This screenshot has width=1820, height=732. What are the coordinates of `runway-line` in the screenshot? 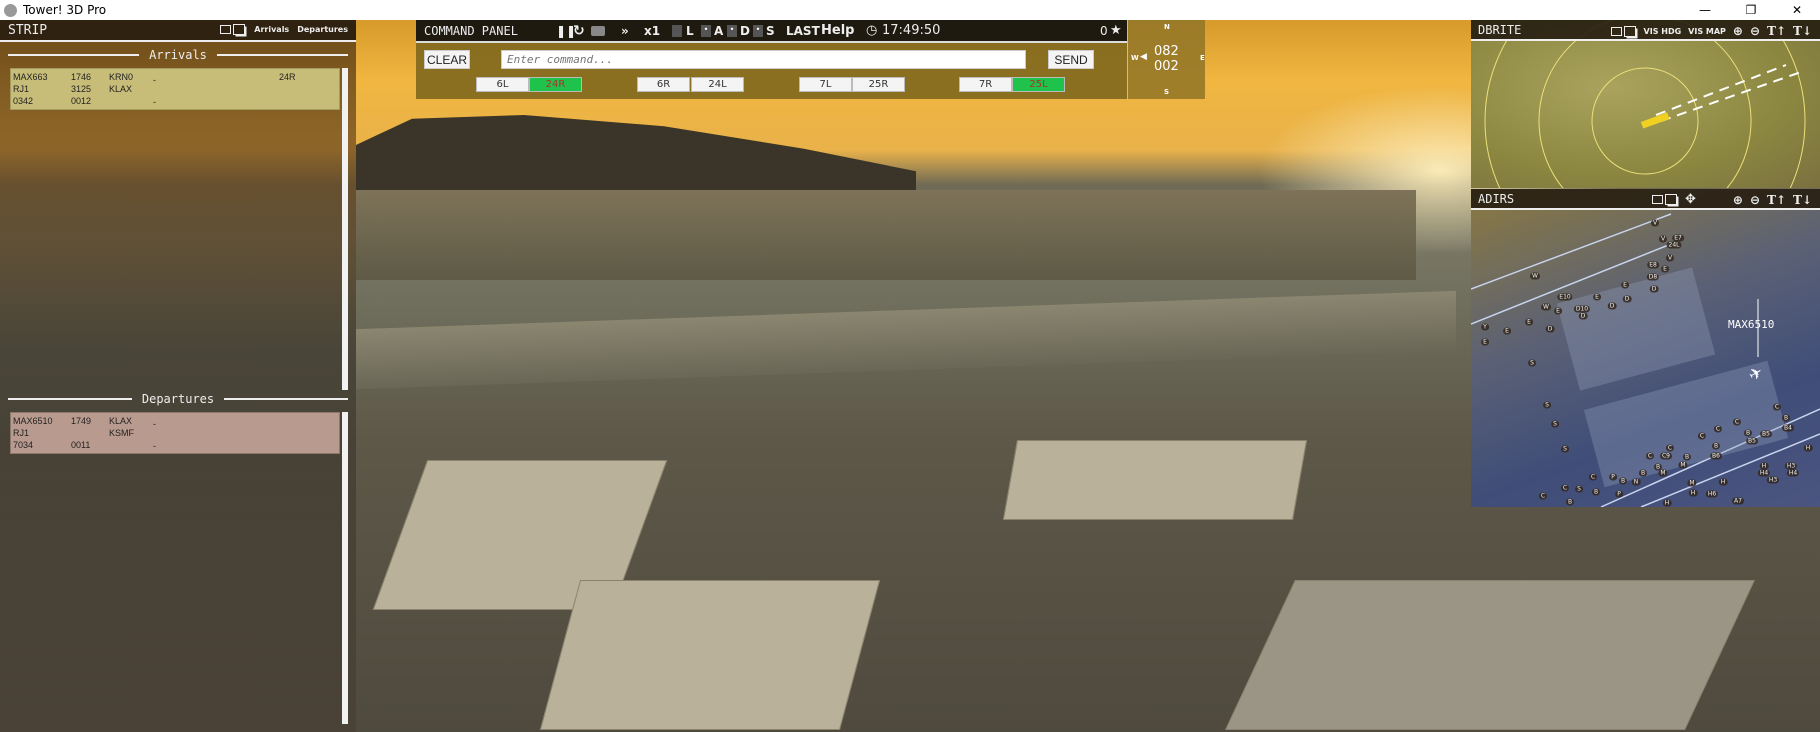 It's located at (1571, 251).